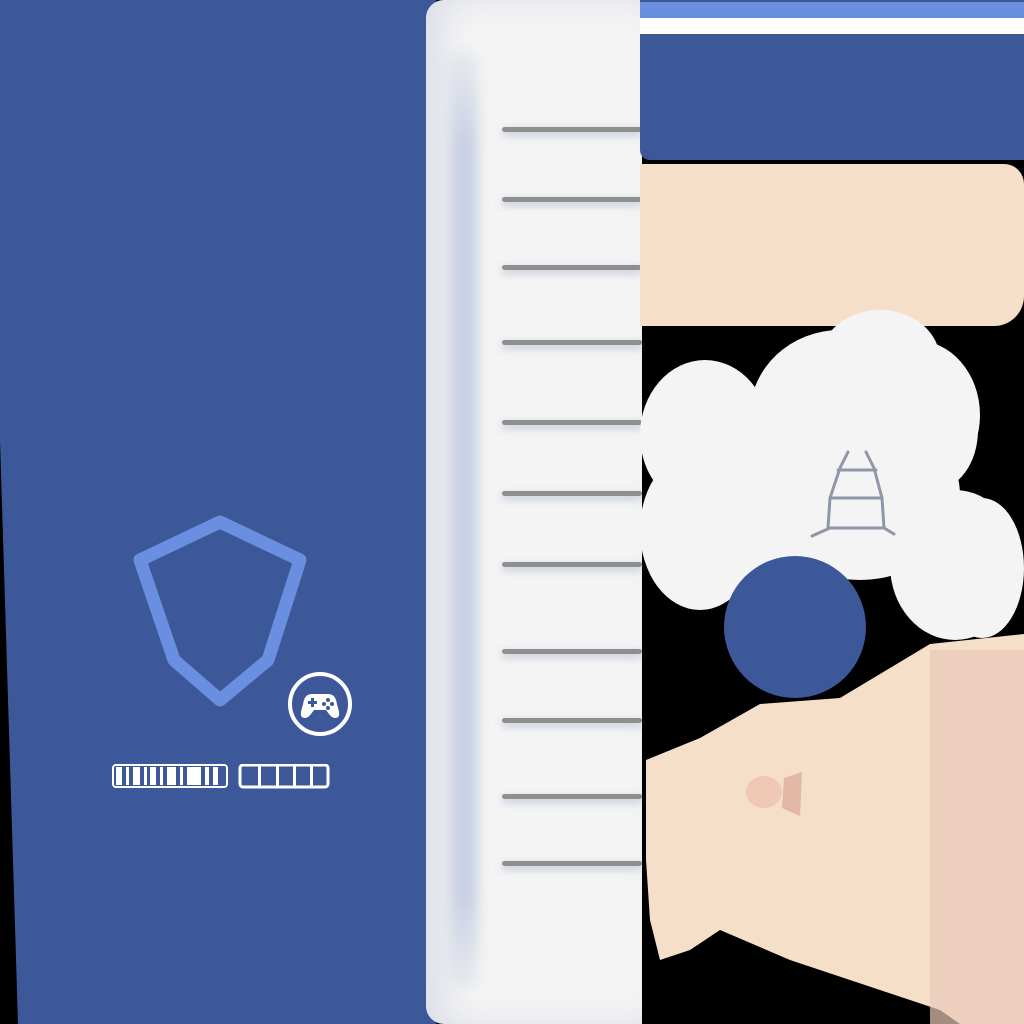 The width and height of the screenshot is (1024, 1024). I want to click on skin-bottom-shape, so click(832, 827).